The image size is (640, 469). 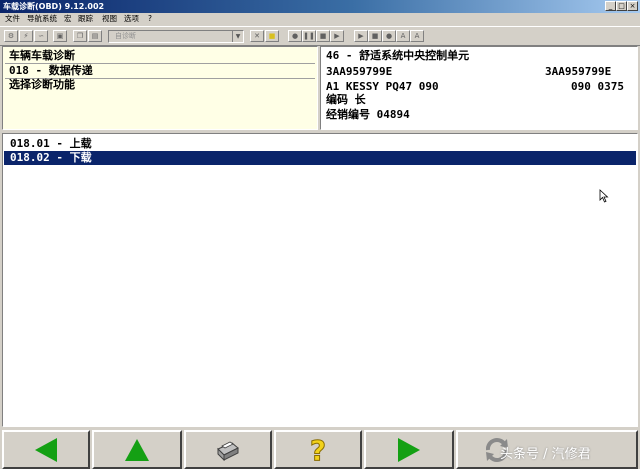 What do you see at coordinates (320, 6) in the screenshot?
I see `title-bar: 车载诊断(OBD) 9.12.002 _ □ ×` at bounding box center [320, 6].